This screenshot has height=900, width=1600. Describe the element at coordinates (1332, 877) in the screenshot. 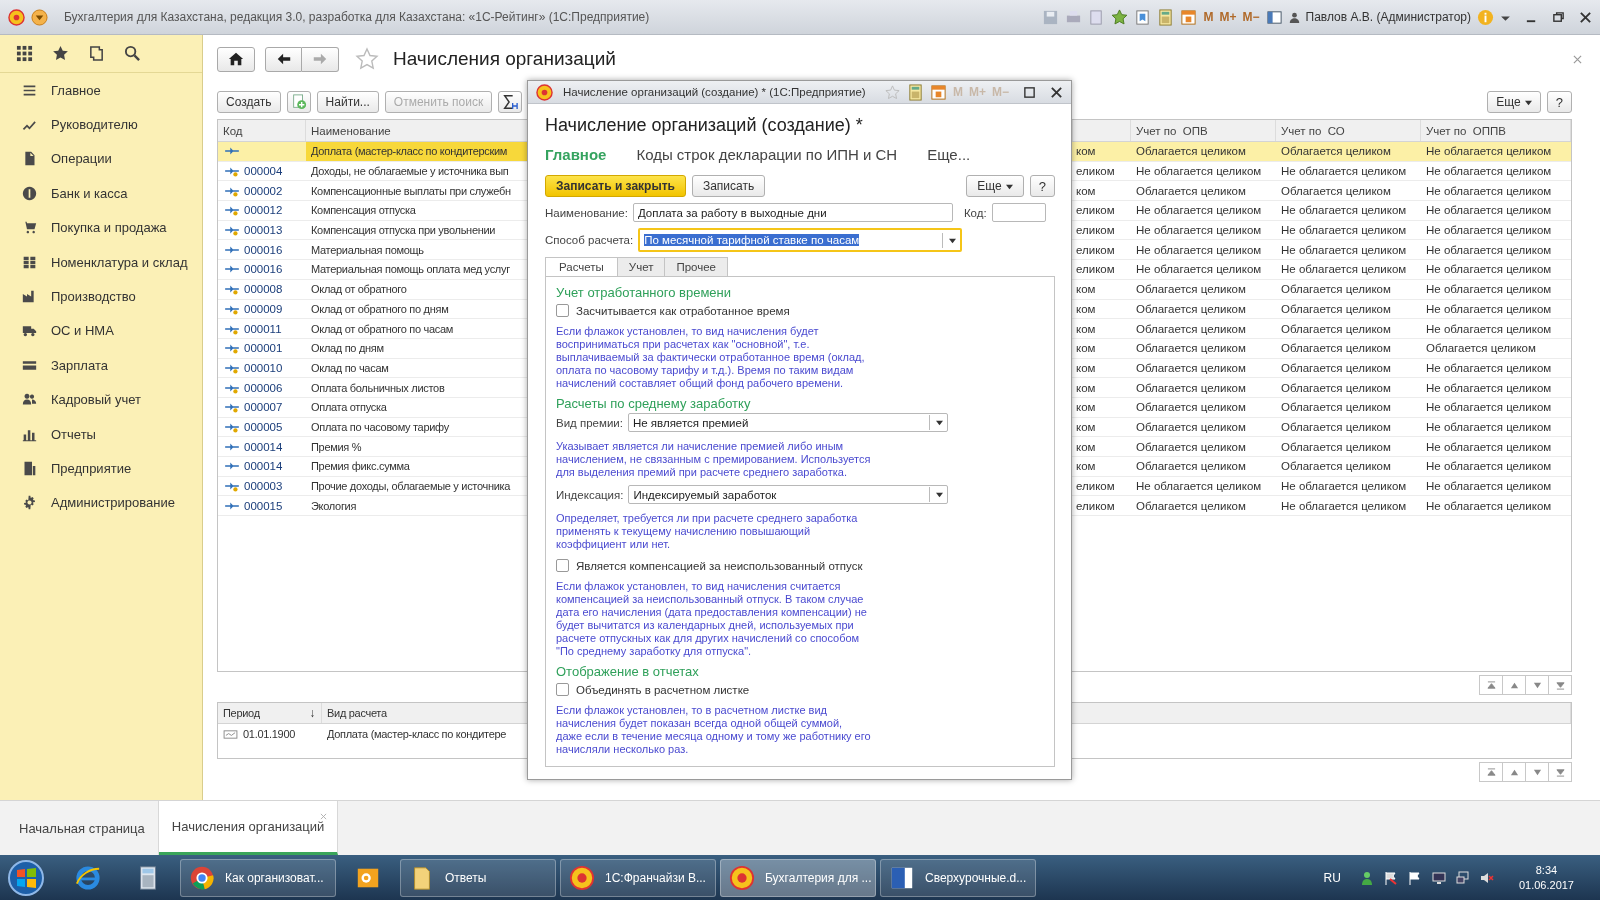

I see `language-indicator: RU` at that location.